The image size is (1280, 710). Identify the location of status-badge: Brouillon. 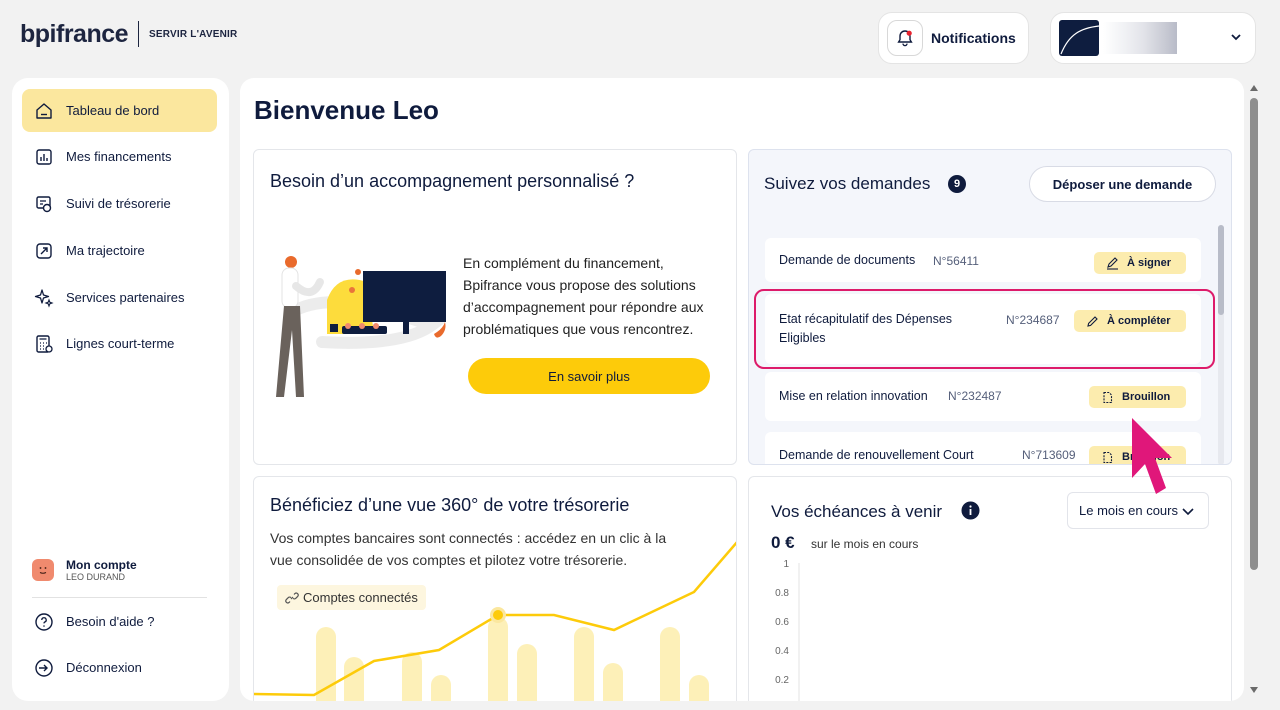
(1137, 397).